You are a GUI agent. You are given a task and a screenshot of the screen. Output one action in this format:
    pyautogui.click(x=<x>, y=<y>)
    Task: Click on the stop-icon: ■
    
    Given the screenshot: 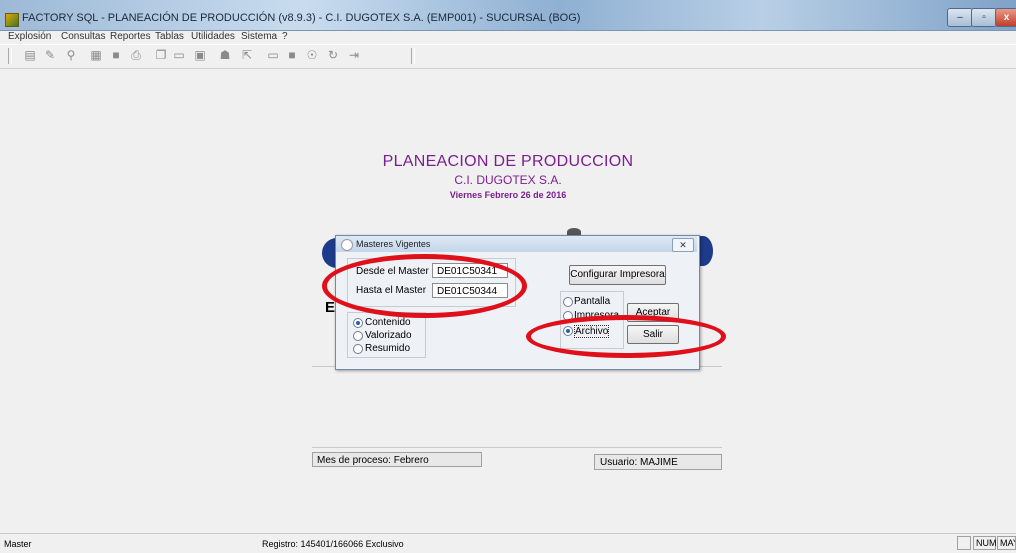 What is the action you would take?
    pyautogui.click(x=292, y=55)
    